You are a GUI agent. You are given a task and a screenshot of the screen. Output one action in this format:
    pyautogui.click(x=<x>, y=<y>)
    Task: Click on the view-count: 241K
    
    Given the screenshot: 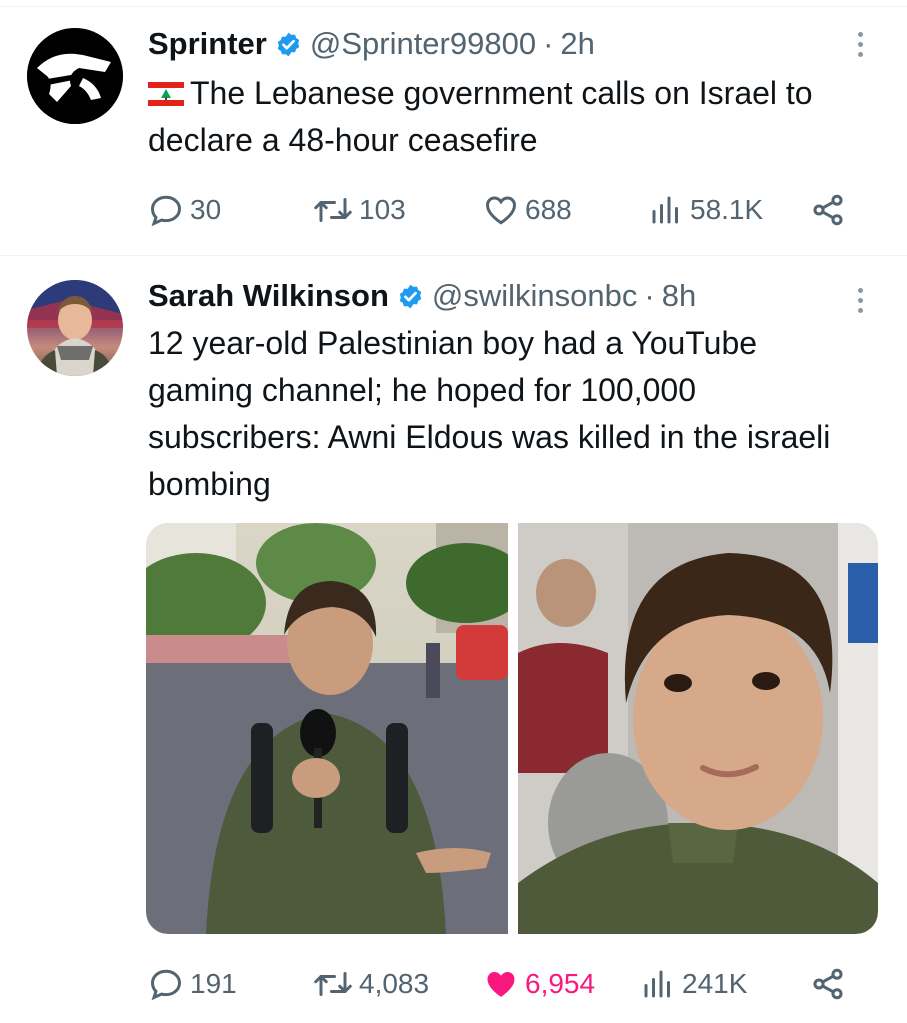 What is the action you would take?
    pyautogui.click(x=715, y=983)
    